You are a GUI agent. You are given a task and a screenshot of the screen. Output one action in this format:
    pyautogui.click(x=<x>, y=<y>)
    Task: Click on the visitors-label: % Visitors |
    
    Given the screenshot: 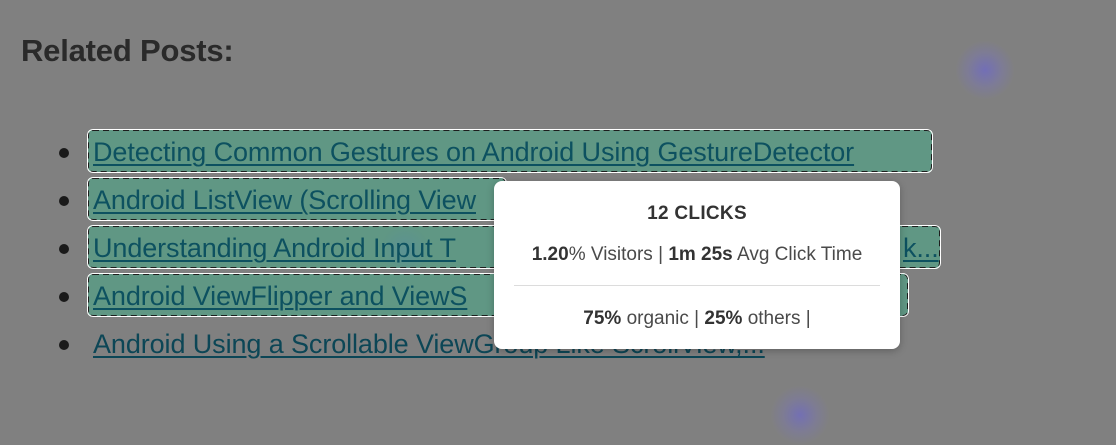 What is the action you would take?
    pyautogui.click(x=618, y=254)
    